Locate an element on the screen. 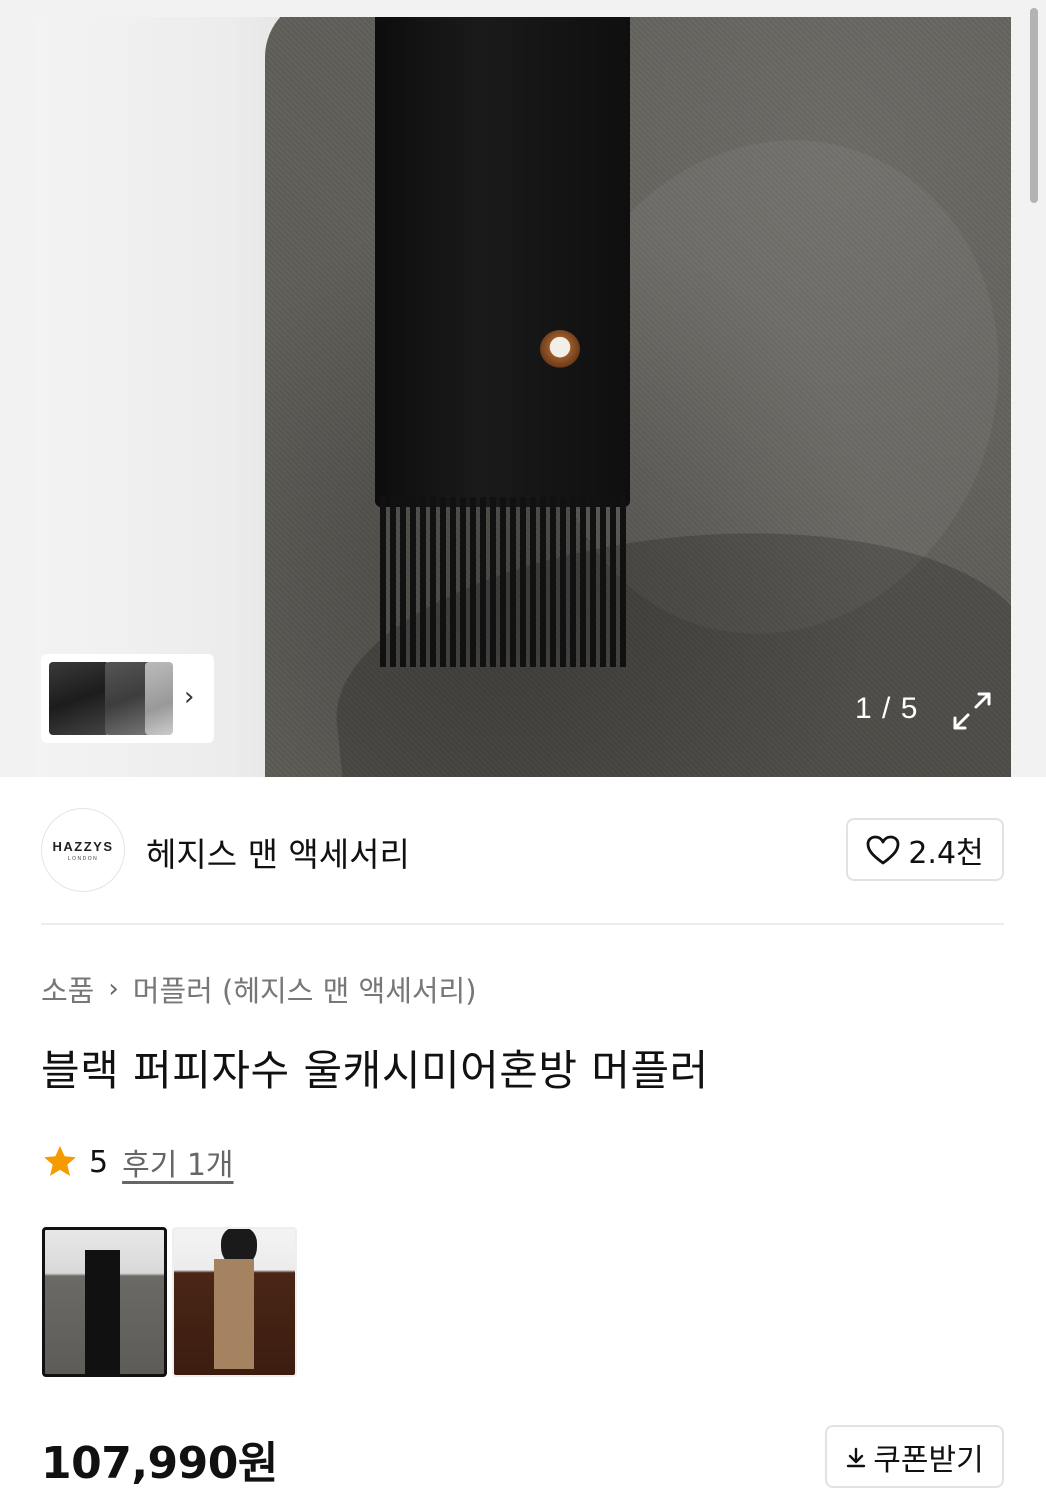  scarf-photo is located at coordinates (502, 262).